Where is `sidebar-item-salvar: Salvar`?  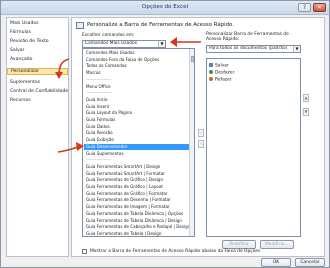
sidebar-item-salvar: Salvar is located at coordinates (17, 50).